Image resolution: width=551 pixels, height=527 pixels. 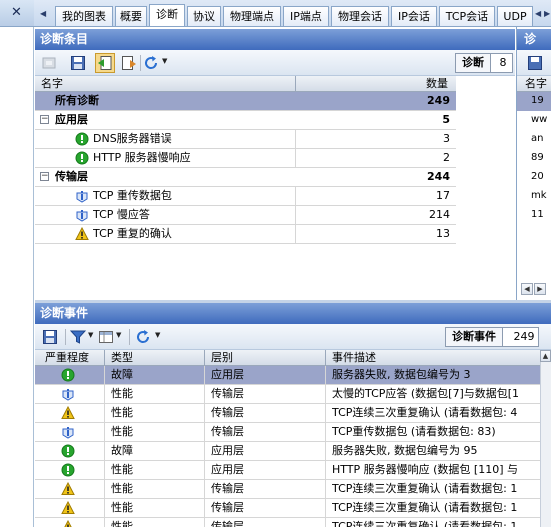 What do you see at coordinates (443, 195) in the screenshot?
I see `diag-item-count: 17` at bounding box center [443, 195].